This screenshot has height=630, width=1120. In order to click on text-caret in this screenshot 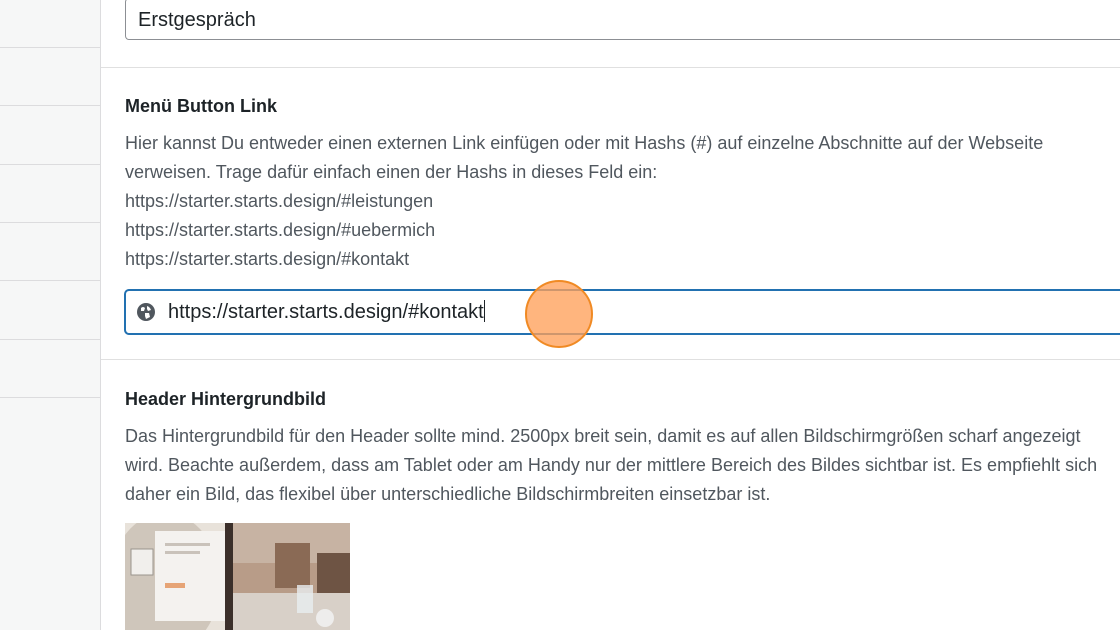, I will do `click(484, 311)`.